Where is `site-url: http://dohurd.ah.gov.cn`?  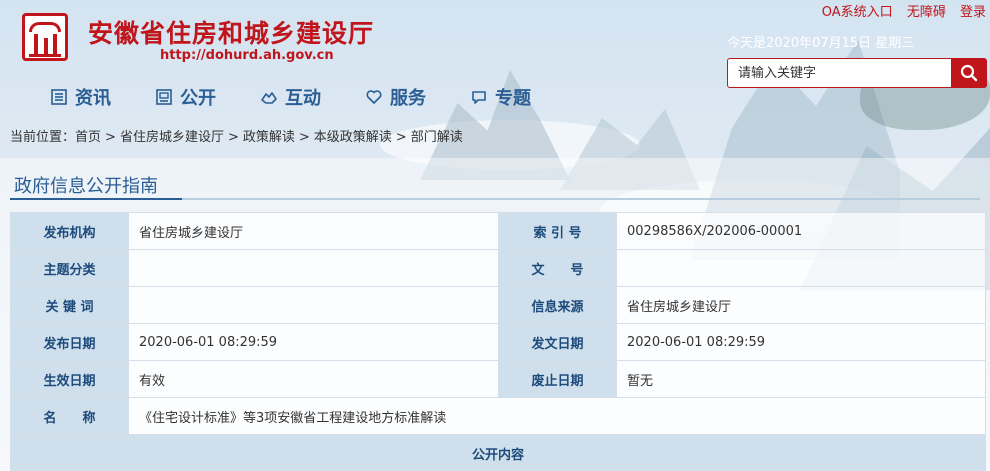 site-url: http://dohurd.ah.gov.cn is located at coordinates (247, 55).